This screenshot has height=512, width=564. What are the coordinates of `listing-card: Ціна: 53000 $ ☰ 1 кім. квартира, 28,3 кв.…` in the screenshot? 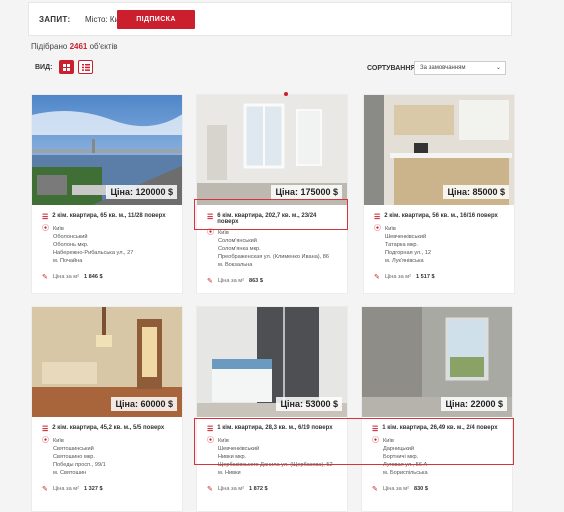 It's located at (272, 409).